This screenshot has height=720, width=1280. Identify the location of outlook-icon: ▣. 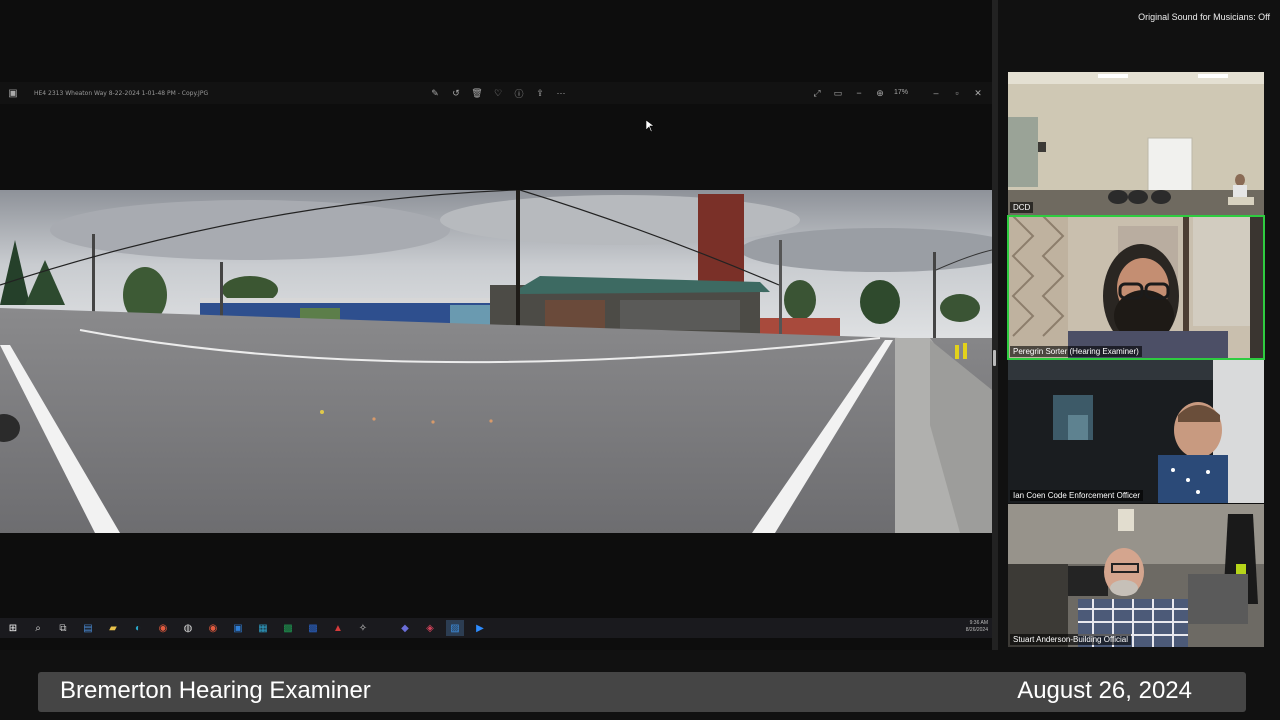
(238, 628).